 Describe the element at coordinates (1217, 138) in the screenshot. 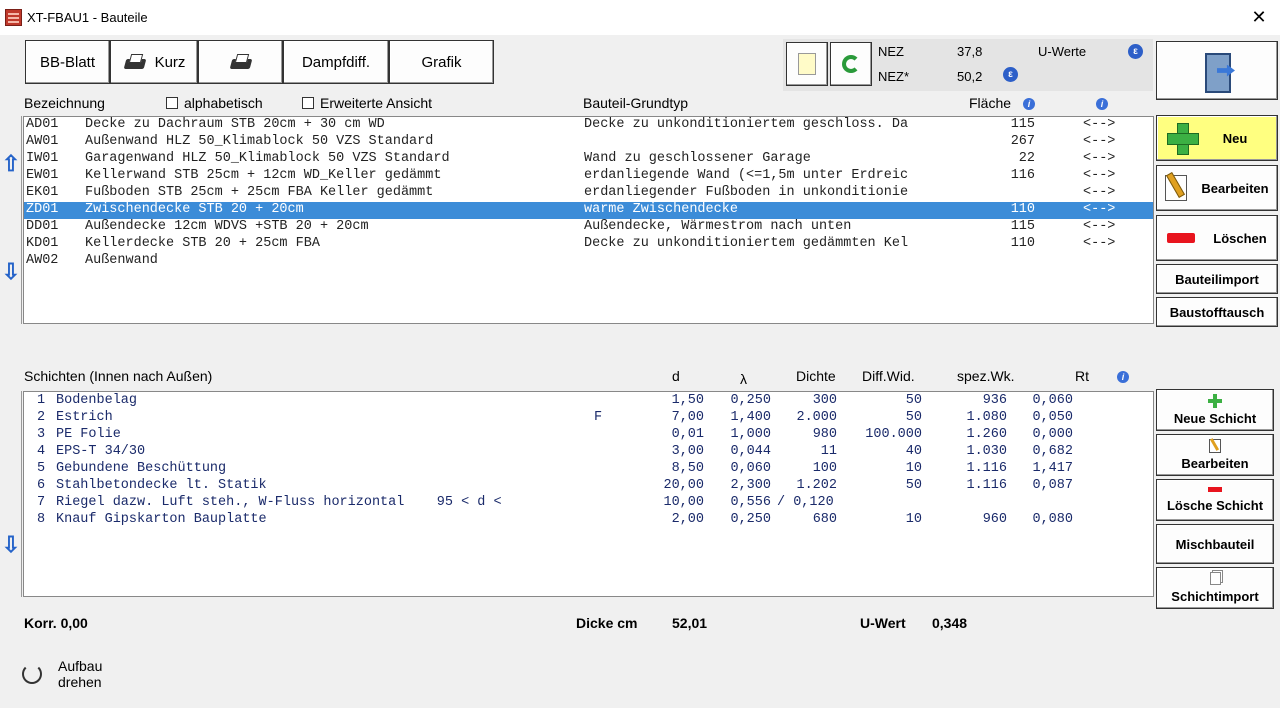

I see `neu-button: Neu` at that location.